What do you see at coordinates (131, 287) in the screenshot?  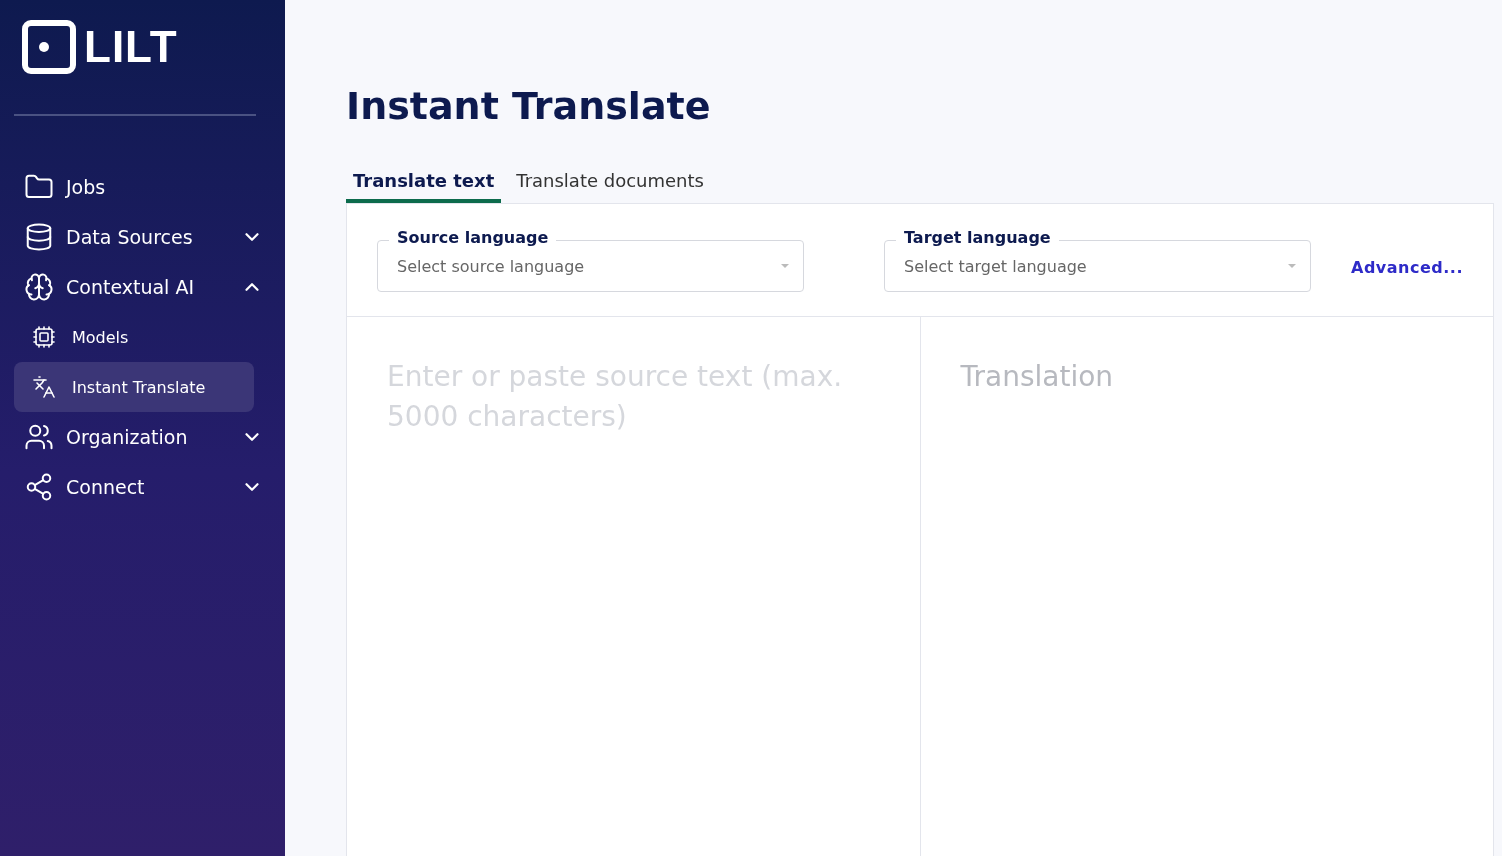 I see `nav-label: Contextual AI` at bounding box center [131, 287].